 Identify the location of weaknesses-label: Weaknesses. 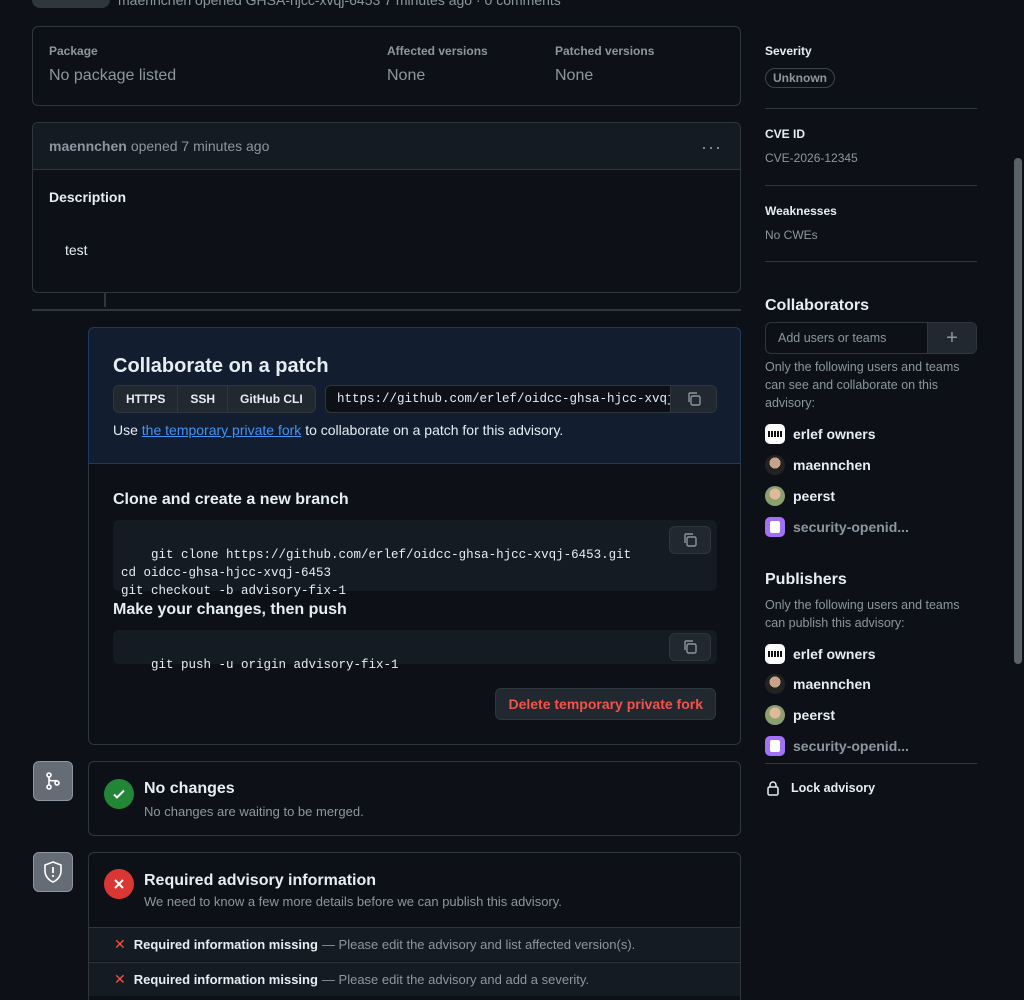
(801, 211).